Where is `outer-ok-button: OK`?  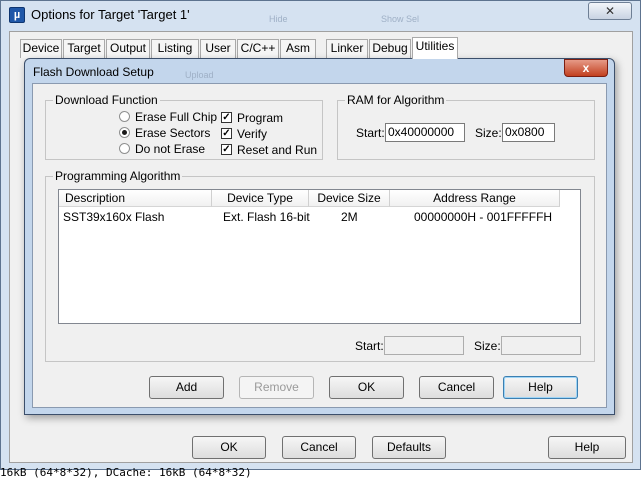
outer-ok-button: OK is located at coordinates (229, 447).